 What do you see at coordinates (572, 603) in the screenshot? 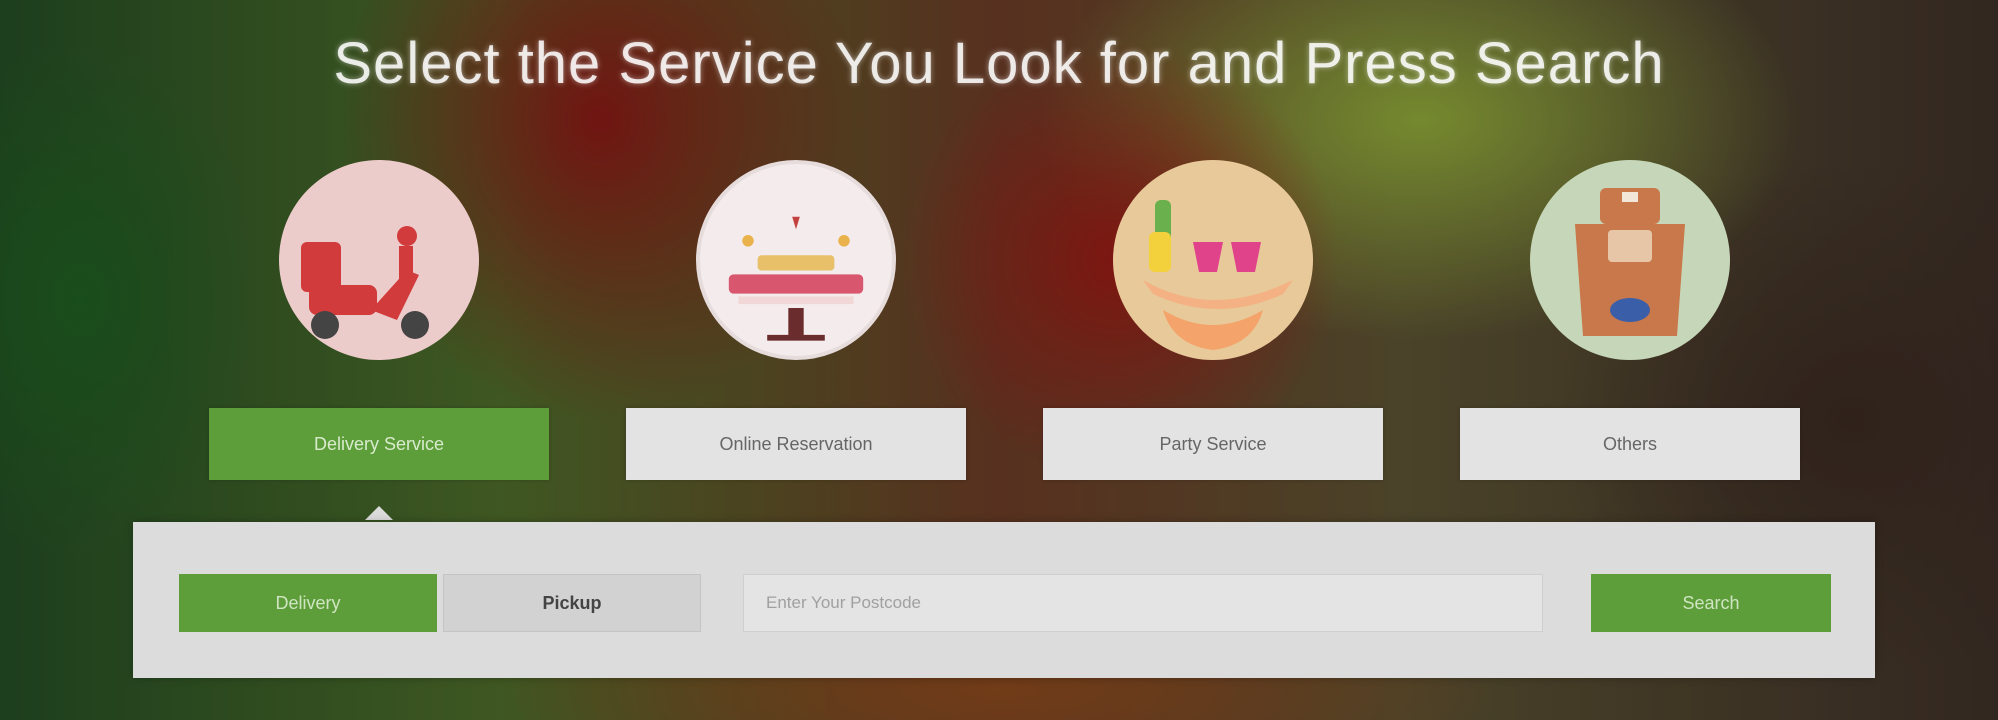
I see `pickup-toggle: Pickup` at bounding box center [572, 603].